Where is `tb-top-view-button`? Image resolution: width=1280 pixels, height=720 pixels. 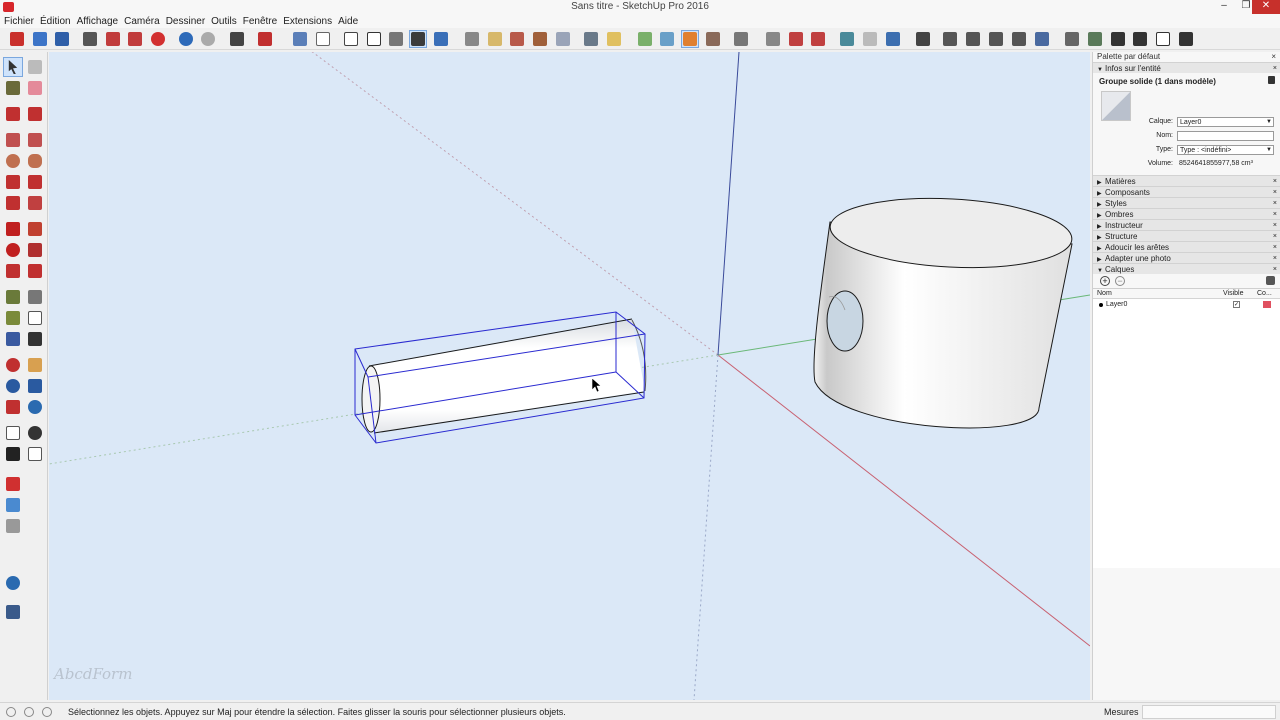 tb-top-view-button is located at coordinates (495, 39).